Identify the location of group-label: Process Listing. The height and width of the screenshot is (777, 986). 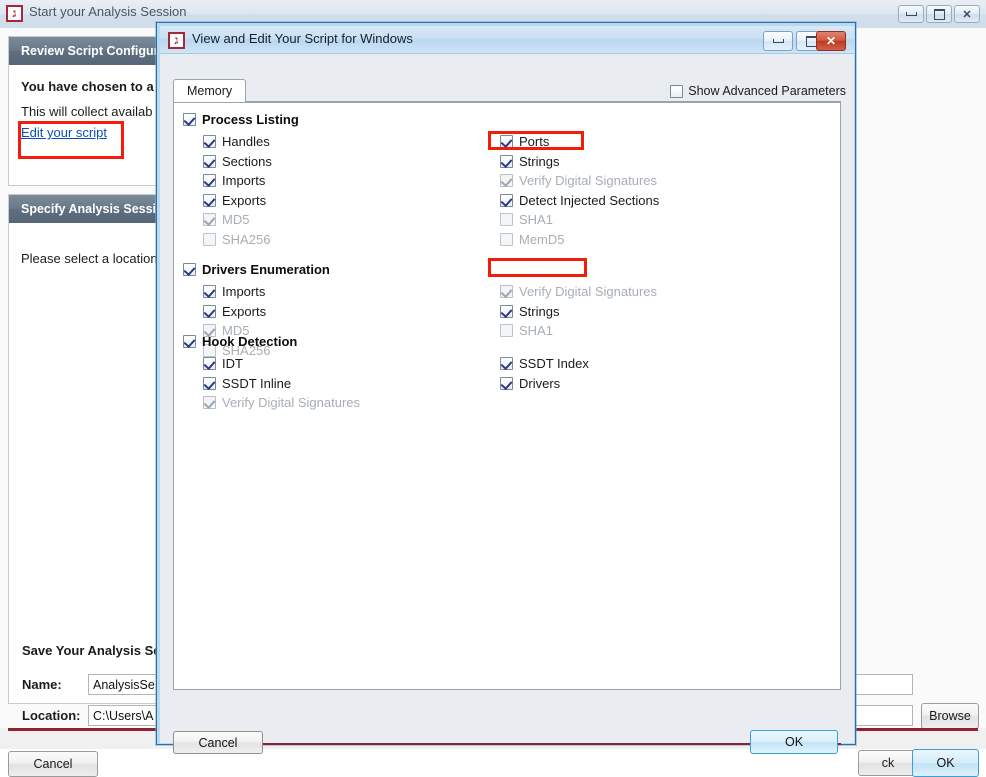
(250, 119).